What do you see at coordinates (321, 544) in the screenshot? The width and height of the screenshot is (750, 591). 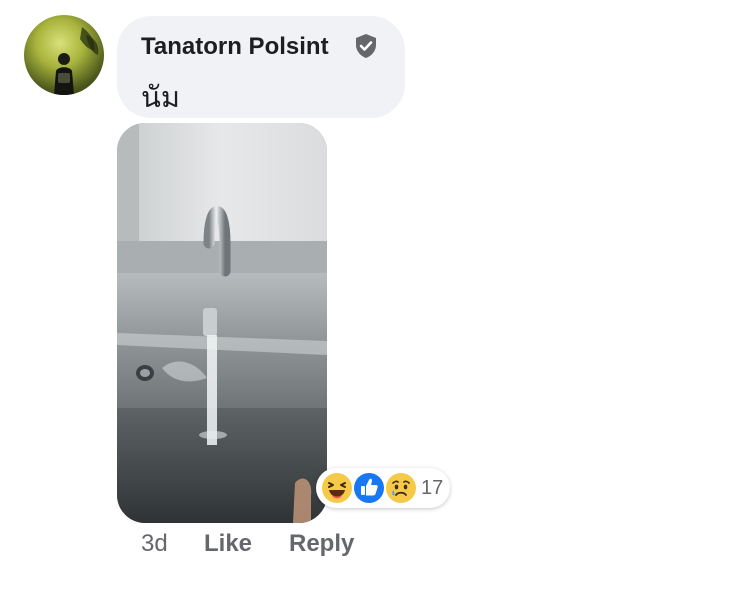 I see `reply-button: Reply` at bounding box center [321, 544].